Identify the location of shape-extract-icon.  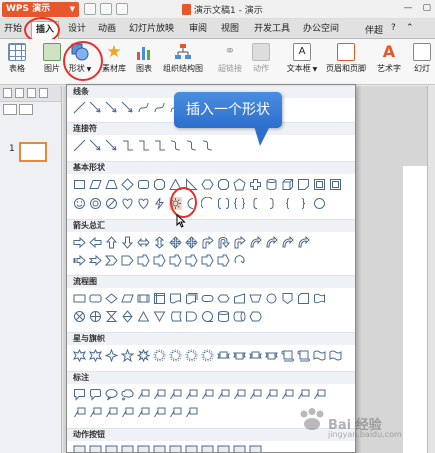
(143, 316).